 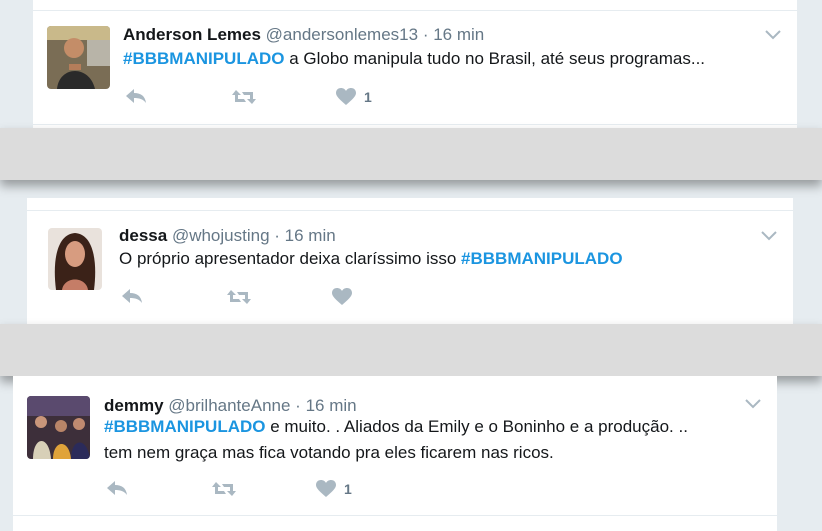 I want to click on user-handle: @brilhanteAnne, so click(x=229, y=405).